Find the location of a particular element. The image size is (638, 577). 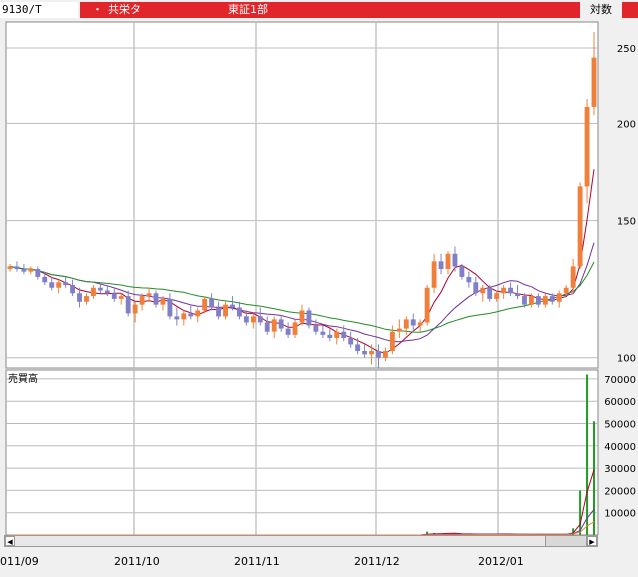

scroll-left-button: ◀ is located at coordinates (10, 541).